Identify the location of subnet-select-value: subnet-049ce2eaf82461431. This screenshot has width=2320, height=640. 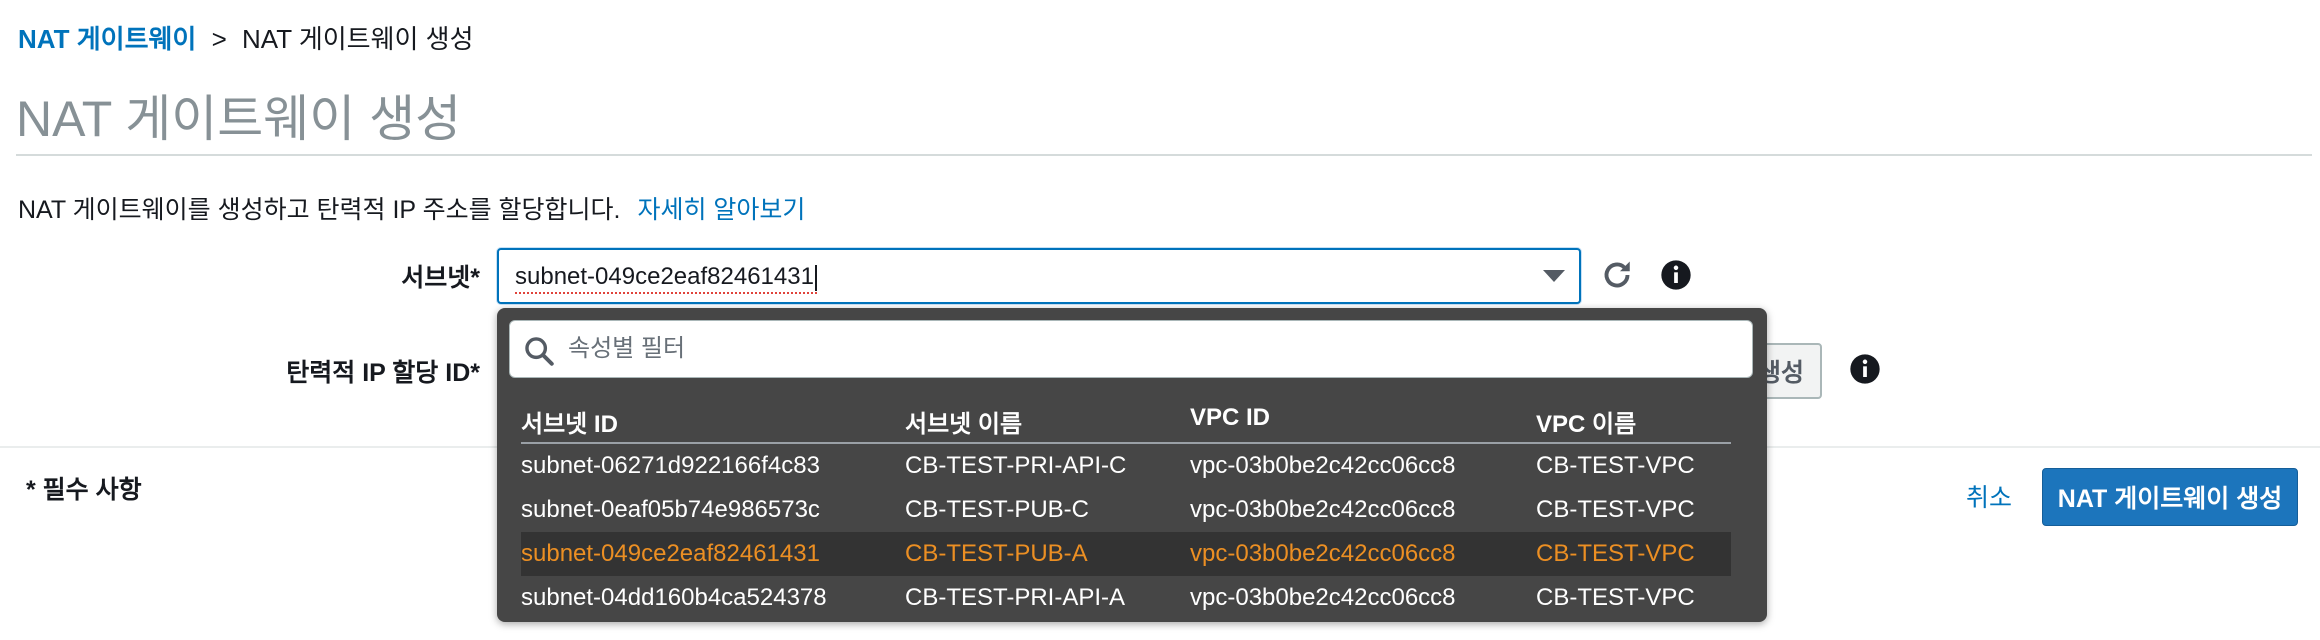
(666, 278).